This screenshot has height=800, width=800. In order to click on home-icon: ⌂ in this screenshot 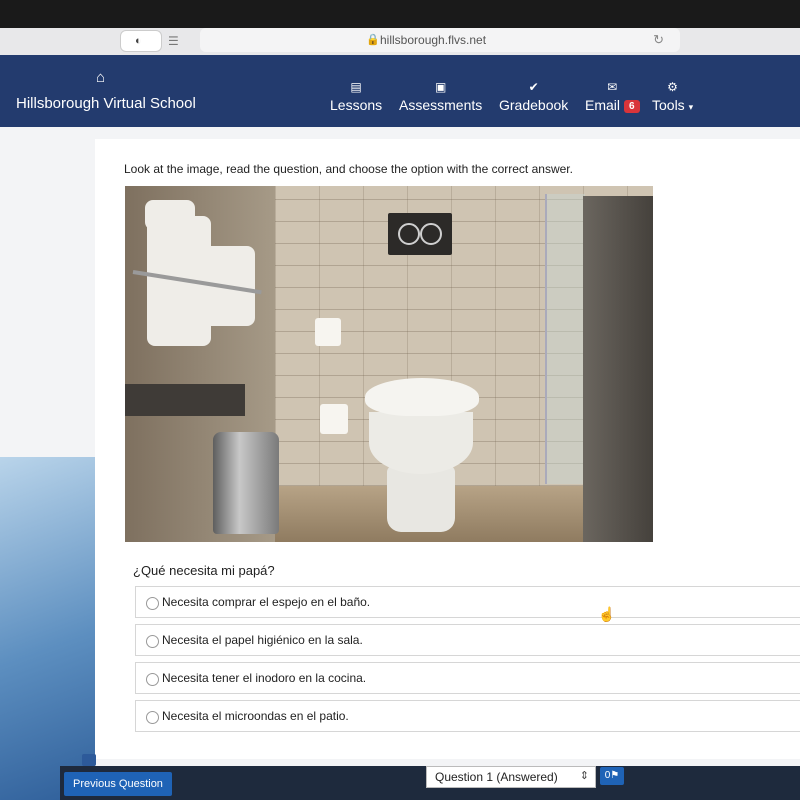, I will do `click(100, 77)`.